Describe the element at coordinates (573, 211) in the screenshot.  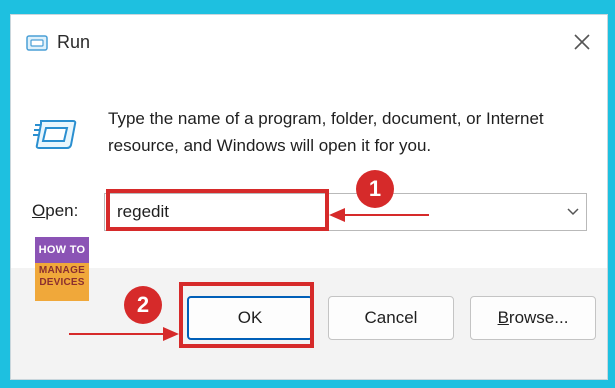
I see `chevron-down-icon` at that location.